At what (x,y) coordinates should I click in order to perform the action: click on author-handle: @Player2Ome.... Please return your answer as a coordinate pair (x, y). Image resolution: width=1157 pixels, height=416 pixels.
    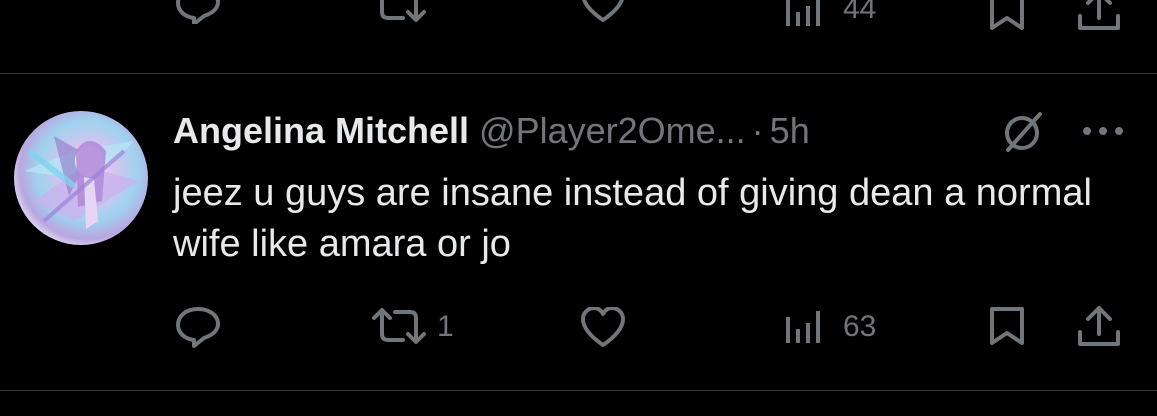
    Looking at the image, I should click on (612, 131).